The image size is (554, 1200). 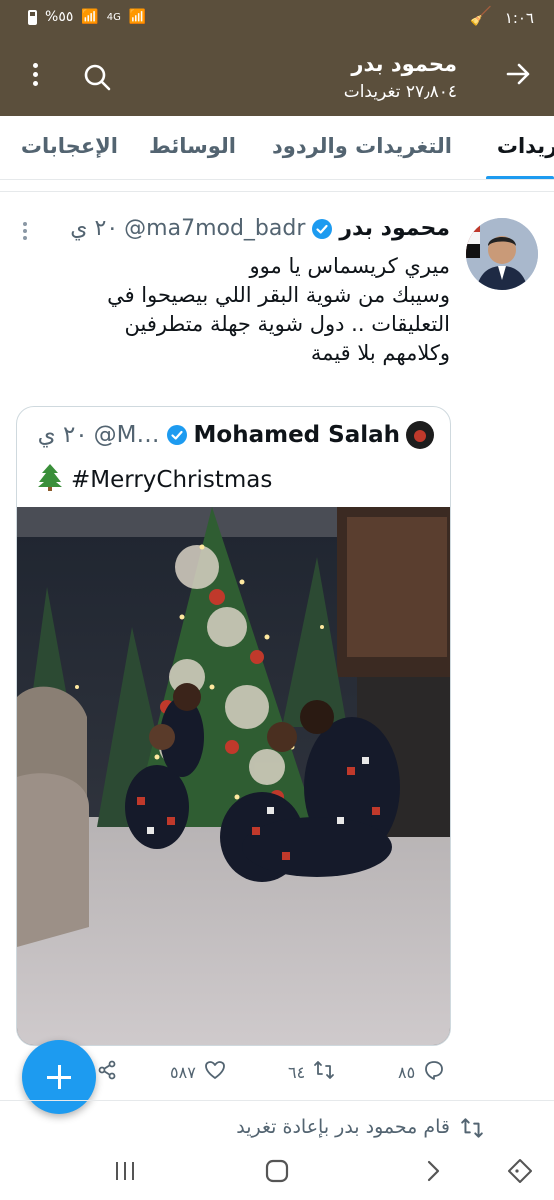 I want to click on tweet-time: ٢٠ ي, so click(x=94, y=228).